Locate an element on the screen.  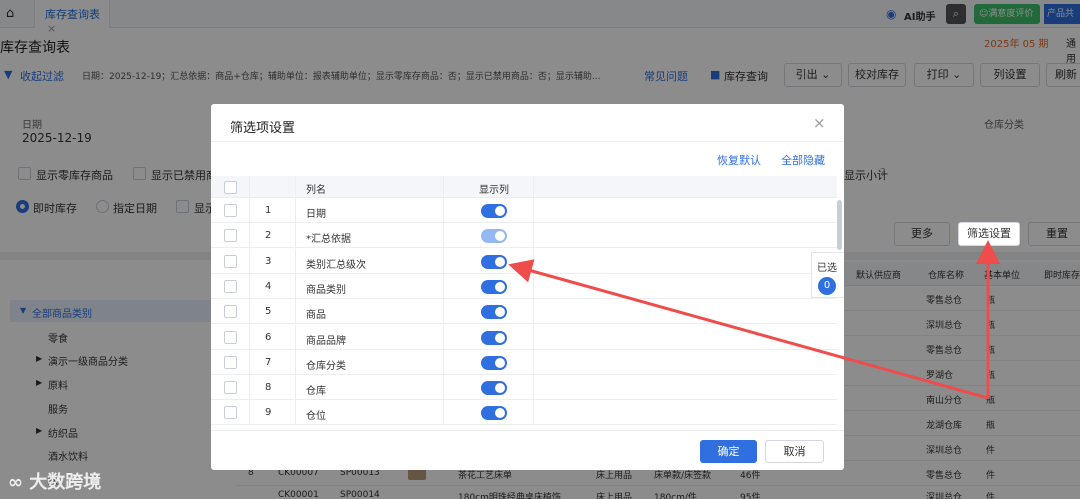
watermark-text: 大数跨境 is located at coordinates (65, 482).